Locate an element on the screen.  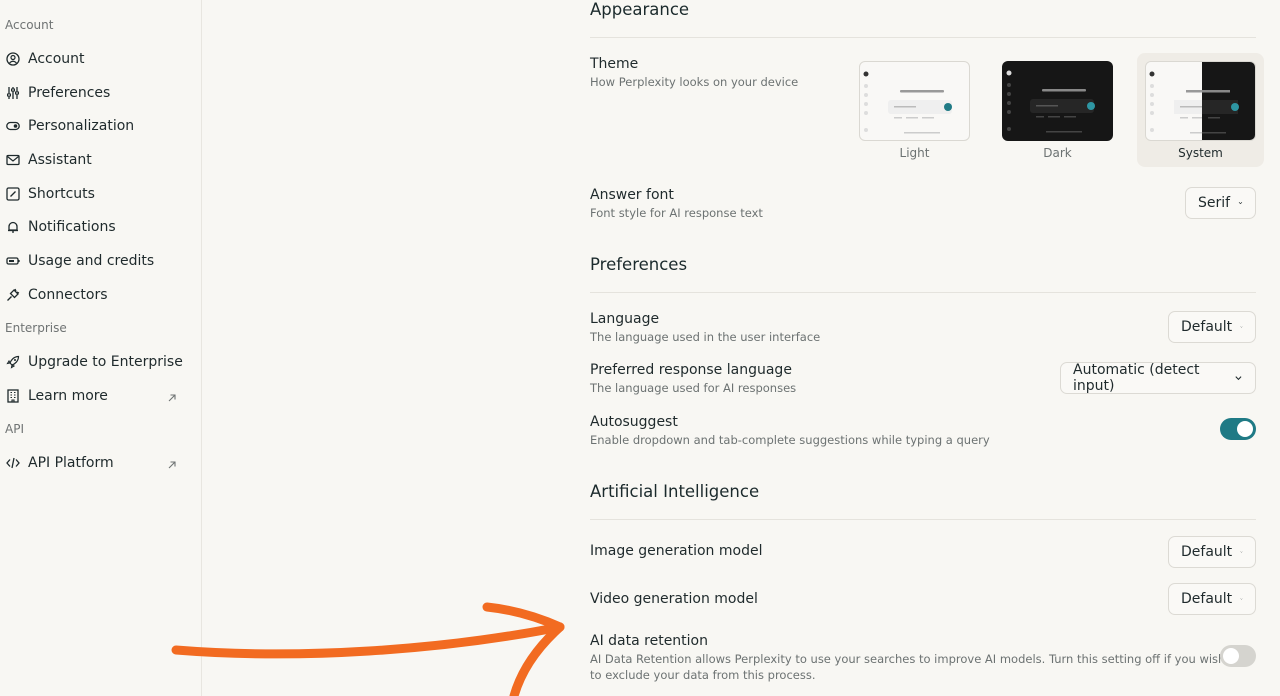
battery-icon is located at coordinates (13, 261).